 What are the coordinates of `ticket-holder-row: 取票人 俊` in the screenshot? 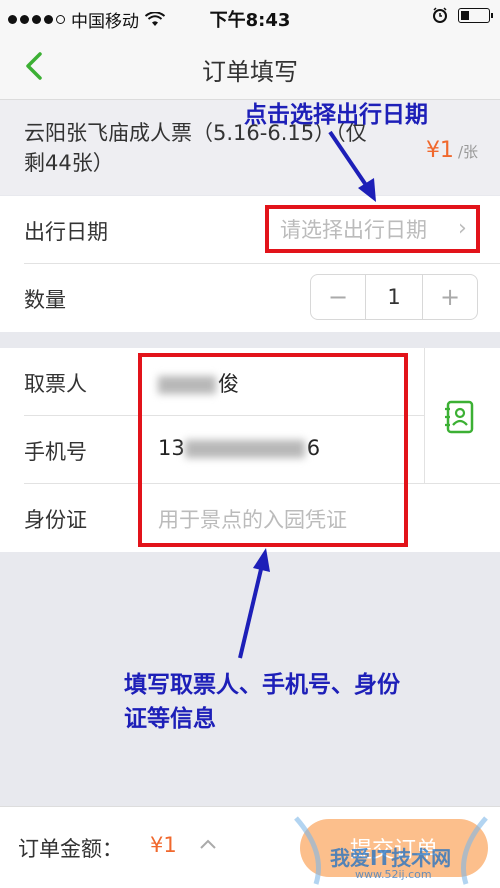 It's located at (250, 382).